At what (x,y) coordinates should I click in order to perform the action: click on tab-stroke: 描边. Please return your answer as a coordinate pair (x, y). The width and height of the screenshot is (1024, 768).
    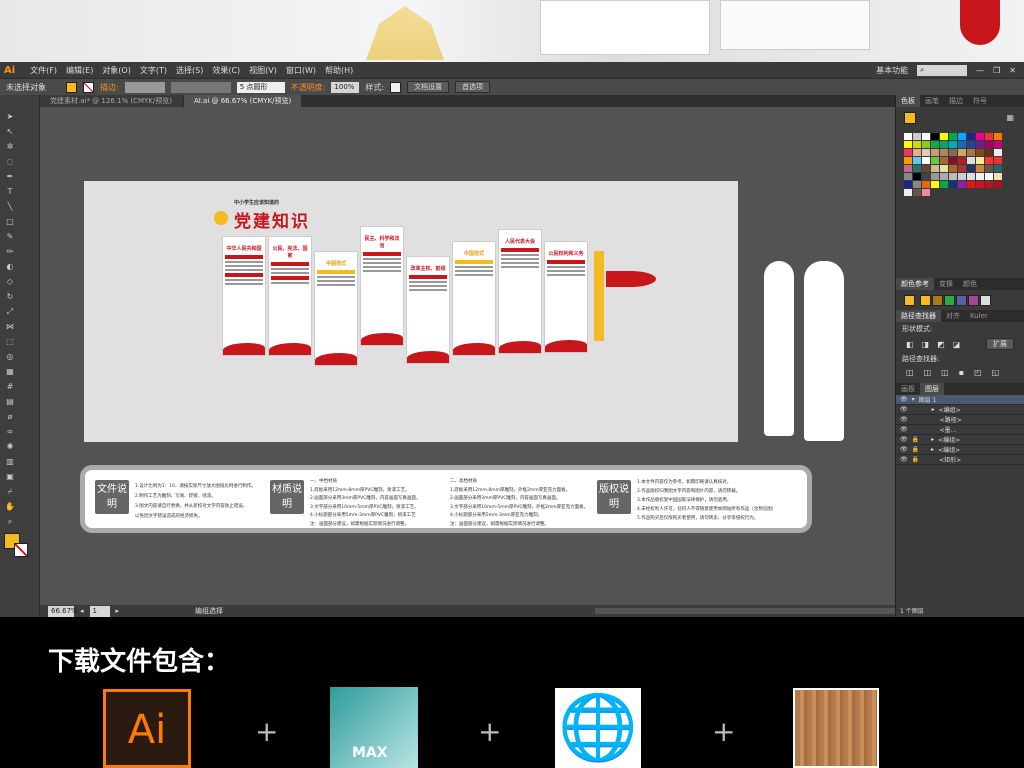
    Looking at the image, I should click on (956, 101).